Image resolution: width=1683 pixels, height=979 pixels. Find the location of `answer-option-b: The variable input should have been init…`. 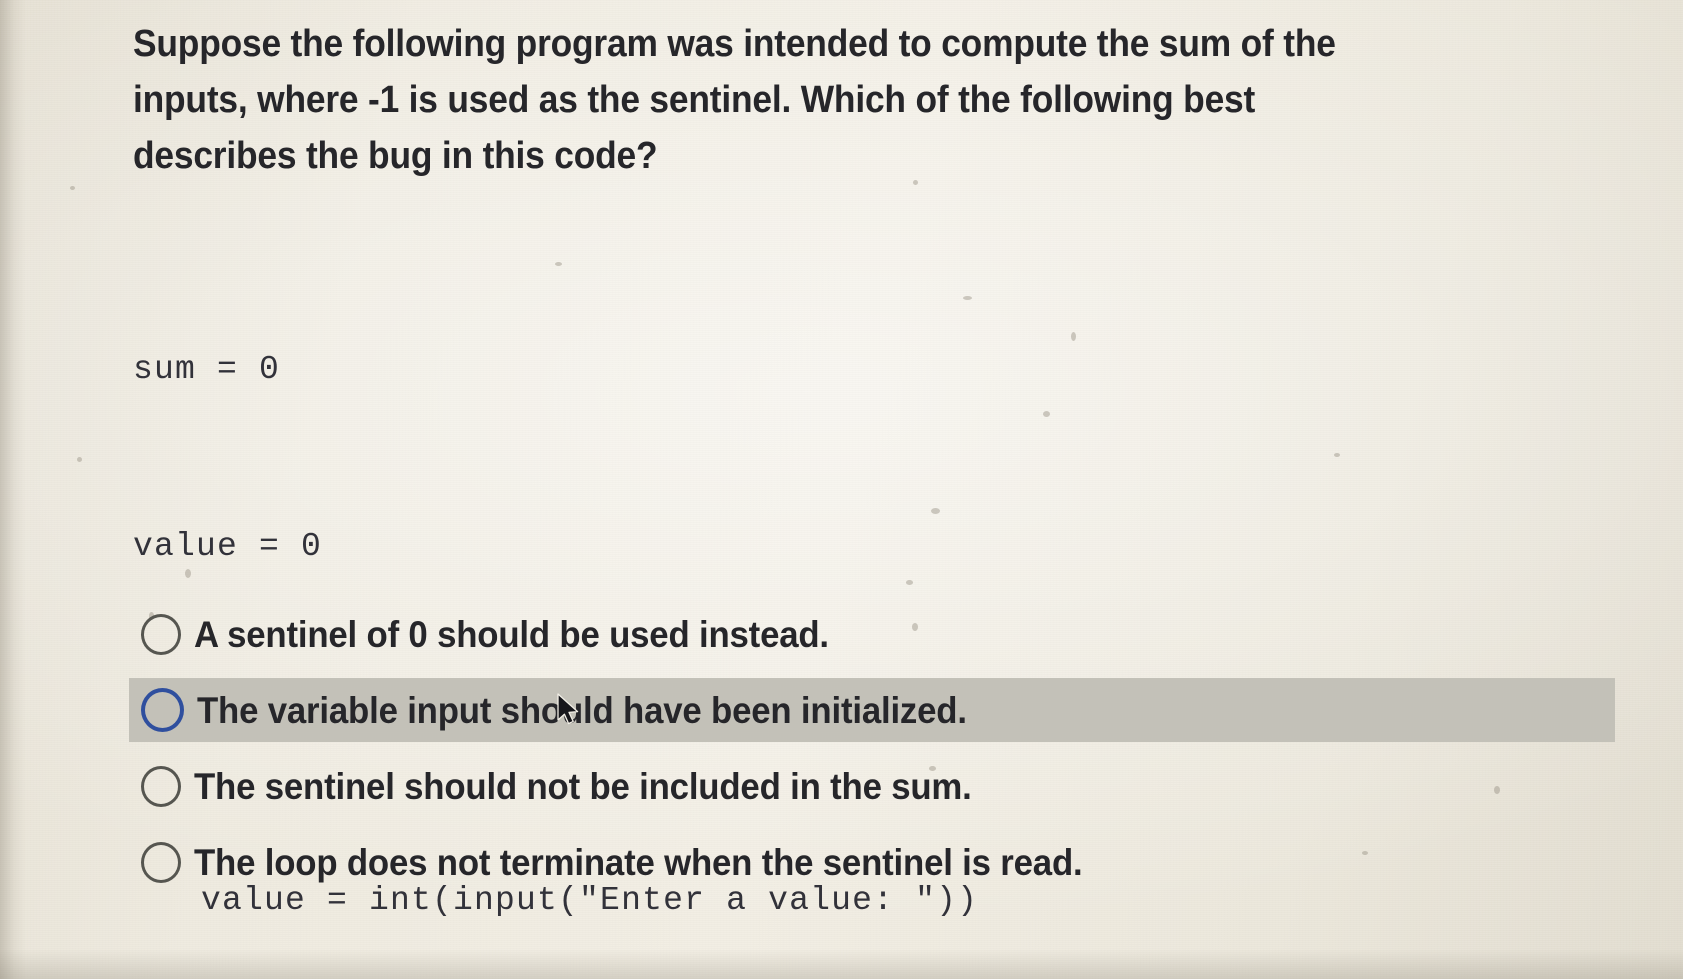

answer-option-b: The variable input should have been init… is located at coordinates (871, 710).